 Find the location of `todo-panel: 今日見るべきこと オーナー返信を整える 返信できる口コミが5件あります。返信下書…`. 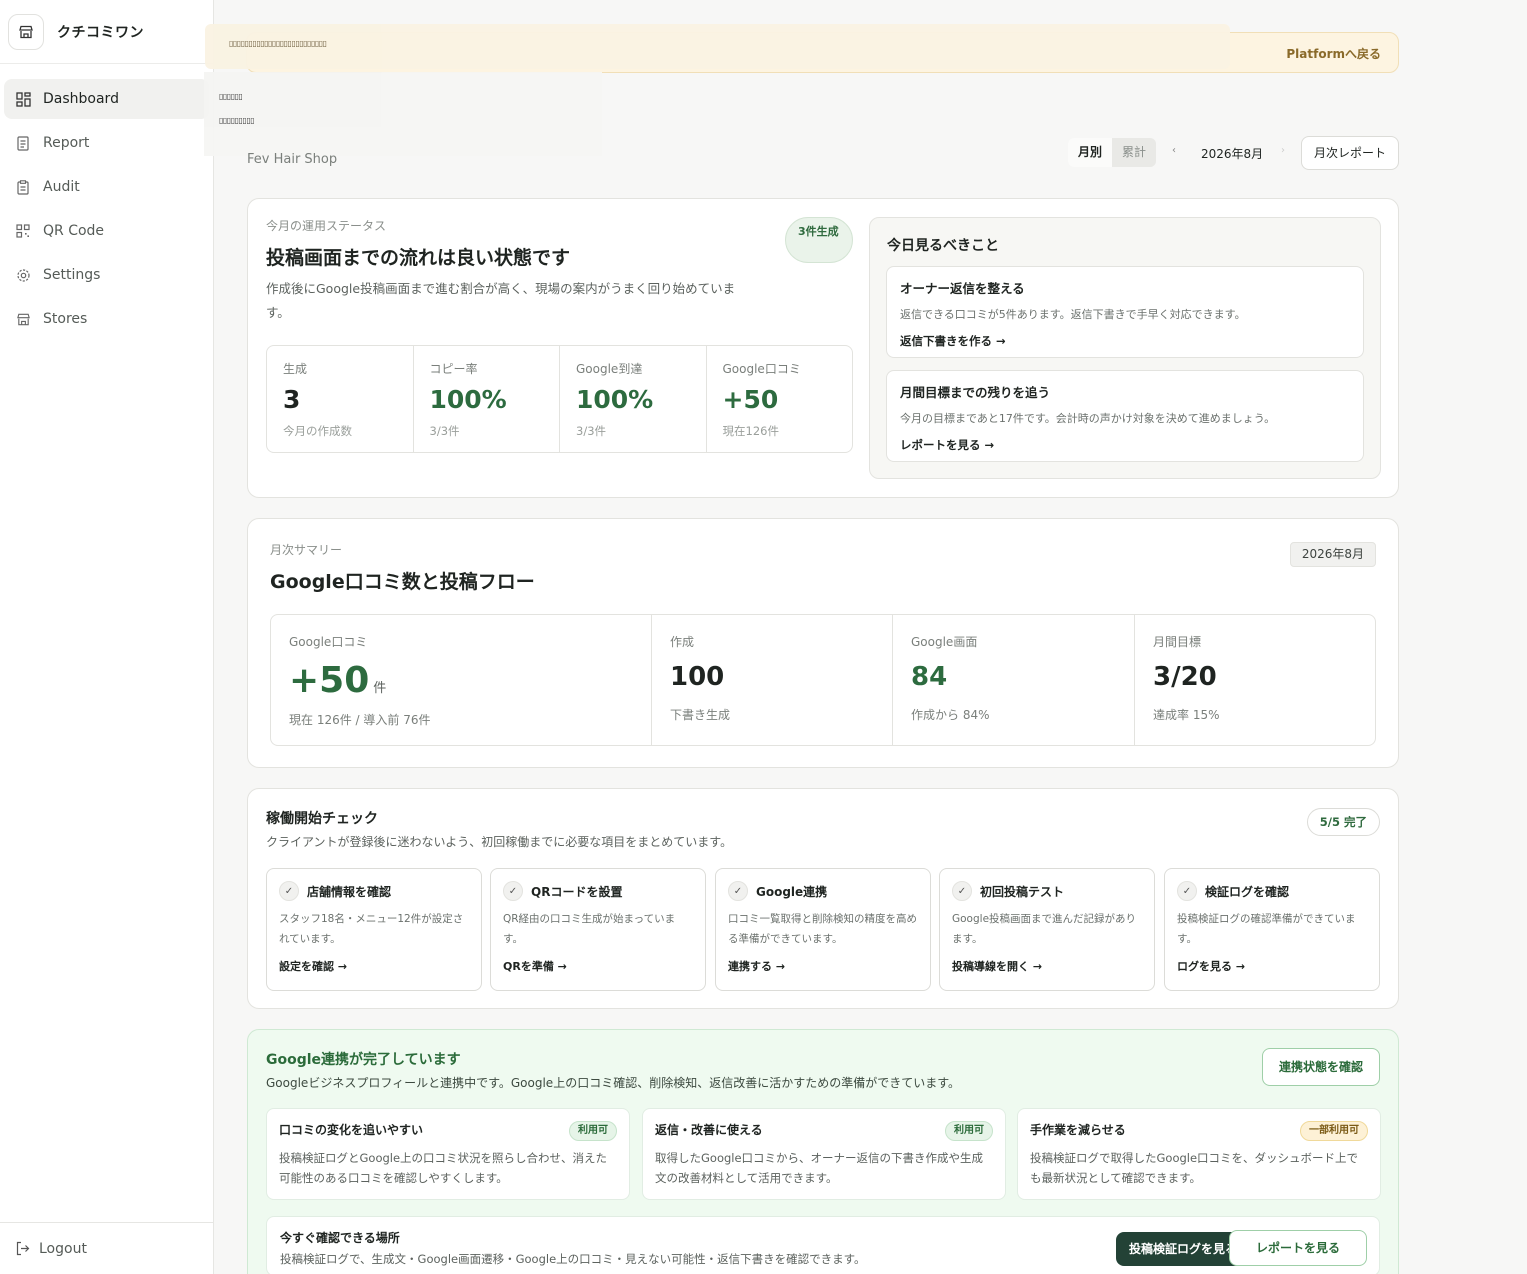

todo-panel: 今日見るべきこと オーナー返信を整える 返信できる口コミが5件あります。返信下書… is located at coordinates (1125, 348).